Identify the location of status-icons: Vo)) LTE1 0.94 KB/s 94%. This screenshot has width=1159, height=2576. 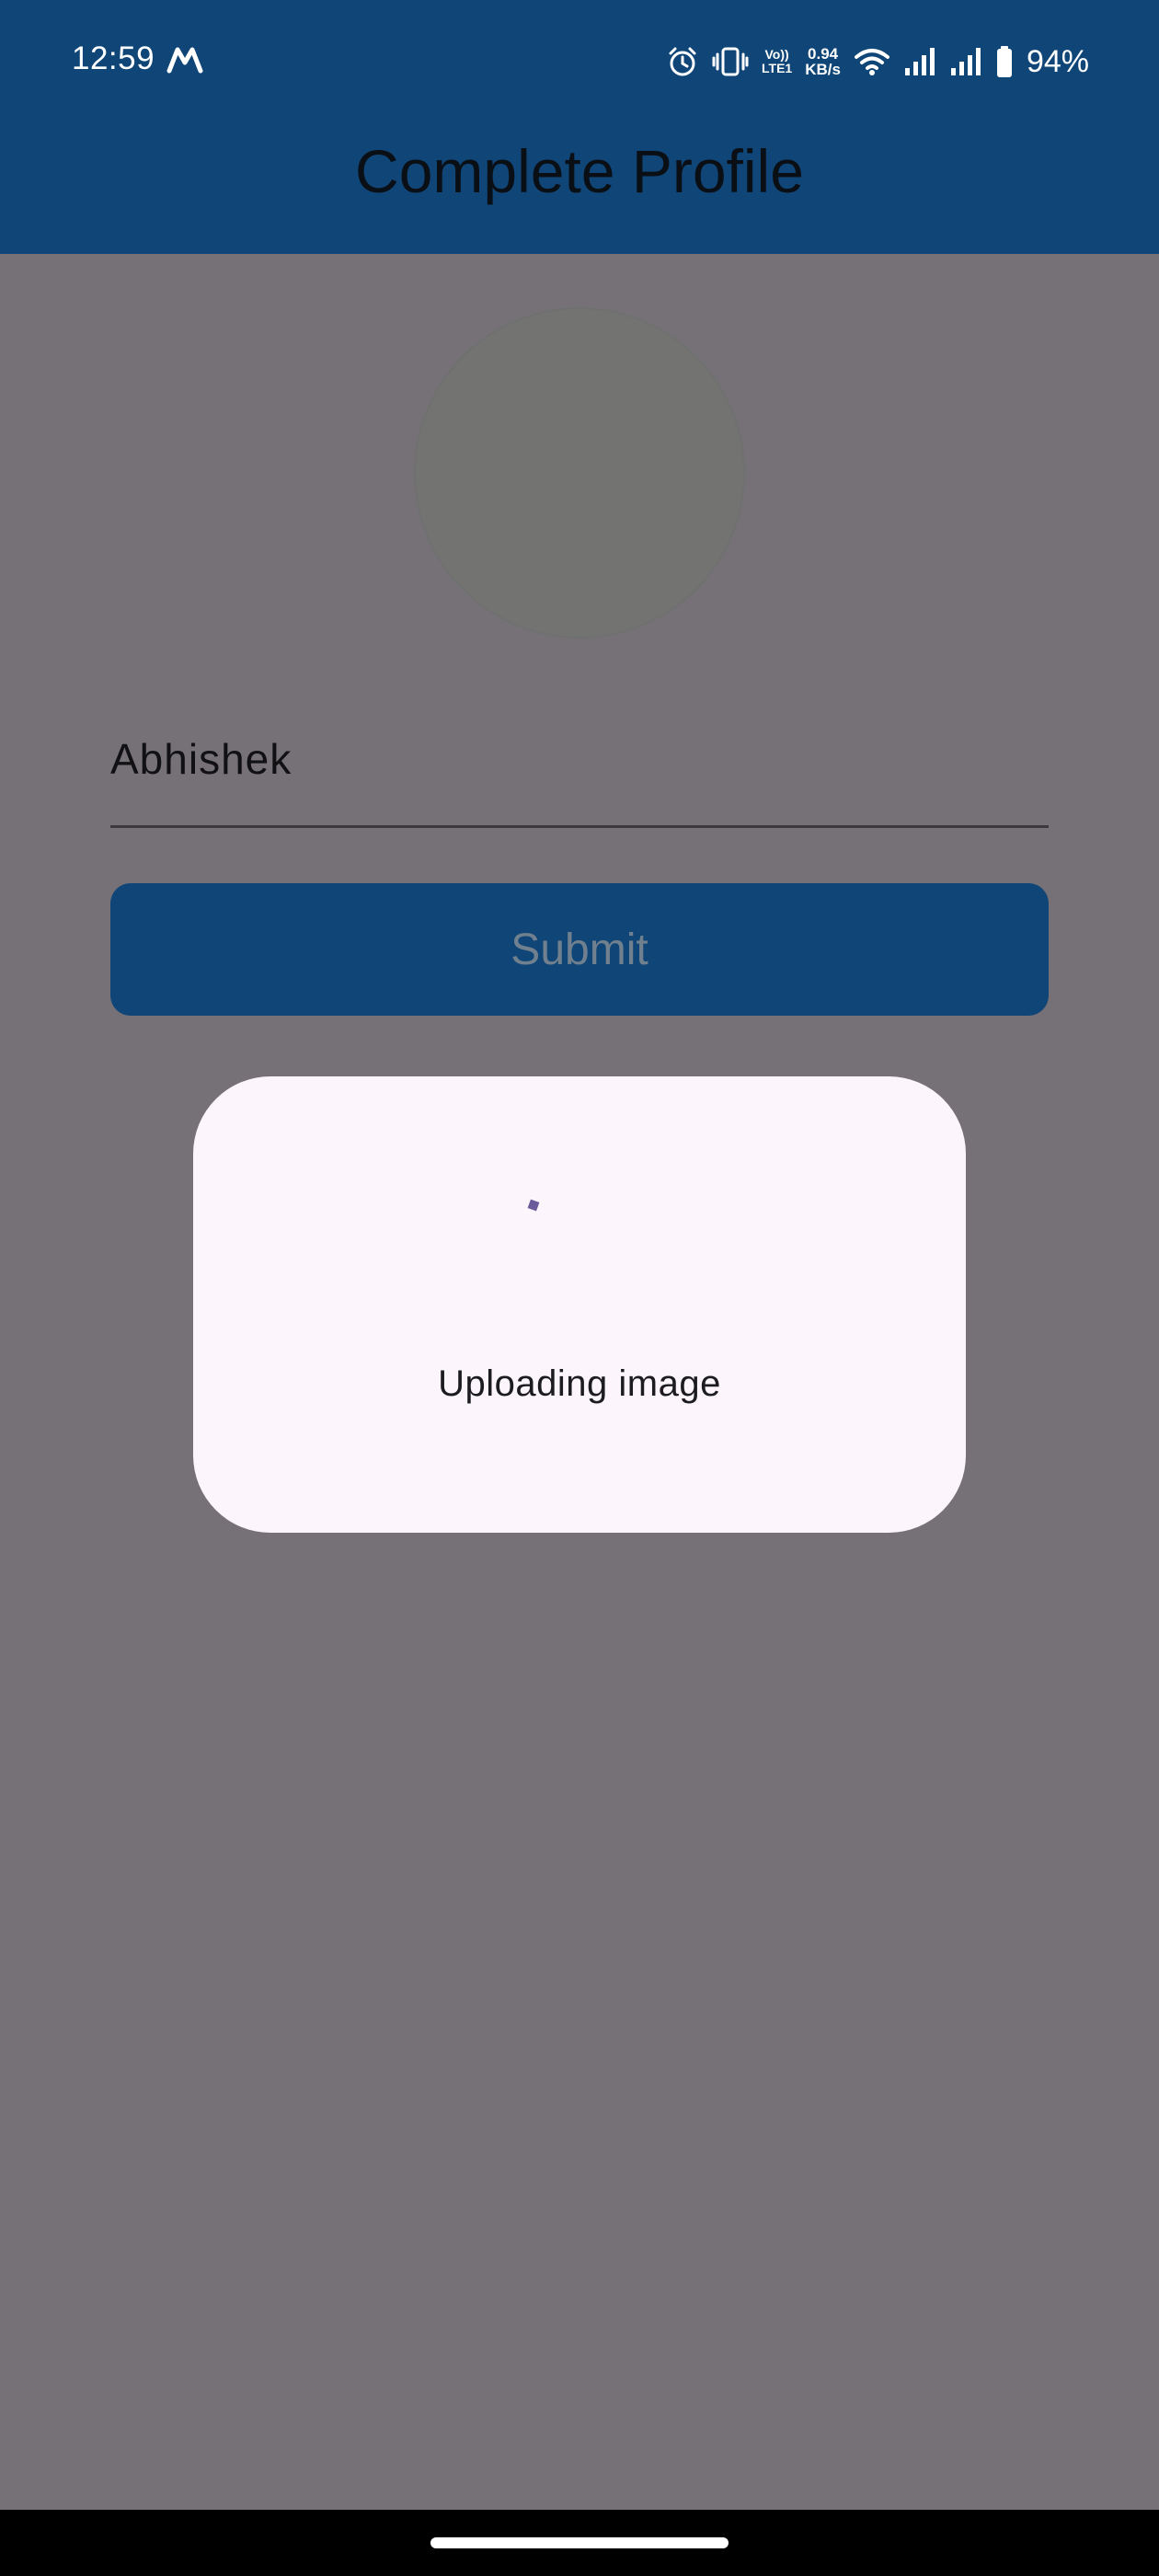
(877, 62).